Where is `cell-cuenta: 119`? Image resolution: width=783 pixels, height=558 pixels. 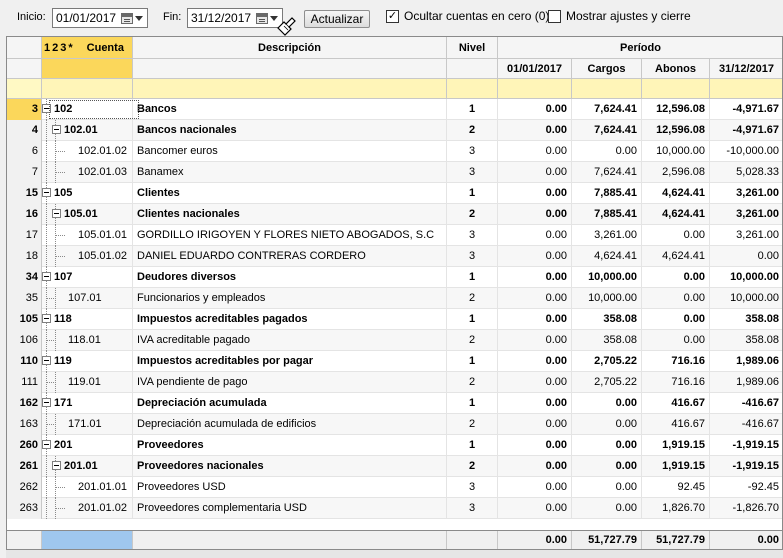 cell-cuenta: 119 is located at coordinates (87, 361).